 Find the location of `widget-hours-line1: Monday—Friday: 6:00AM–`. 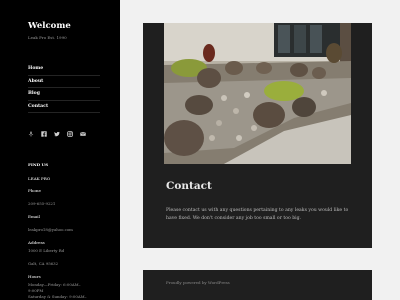

widget-hours-line1: Monday—Friday: 6:00AM– is located at coordinates (54, 284).